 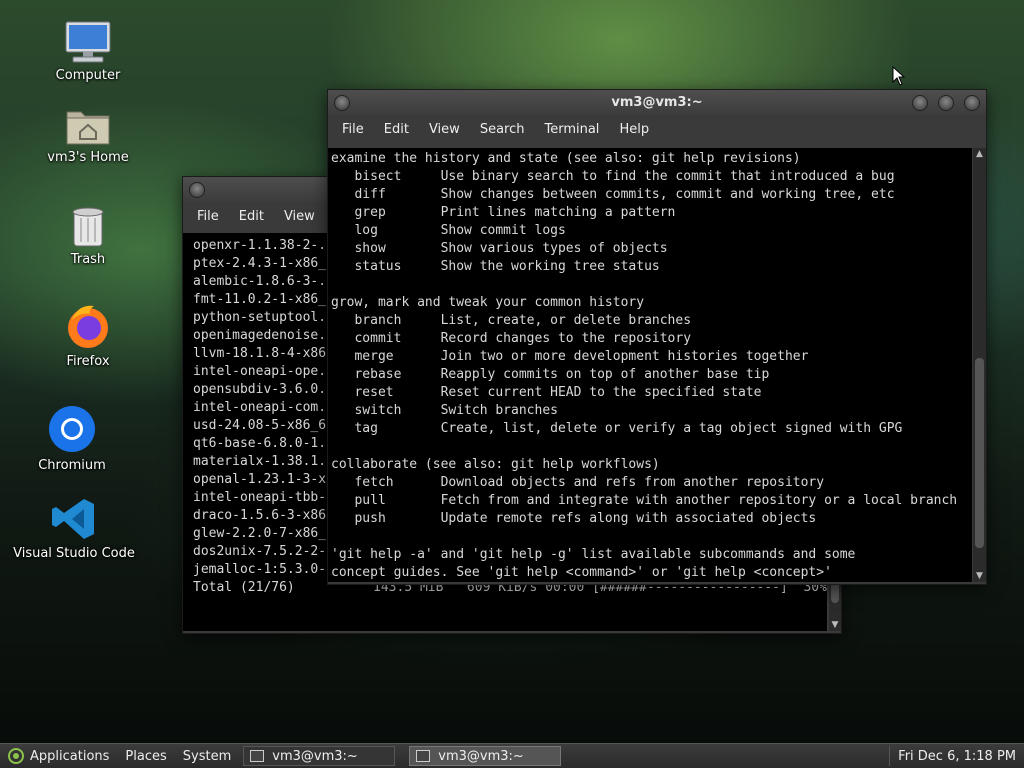 I want to click on clock: Fri Dec 6, 1:18 PM, so click(x=956, y=756).